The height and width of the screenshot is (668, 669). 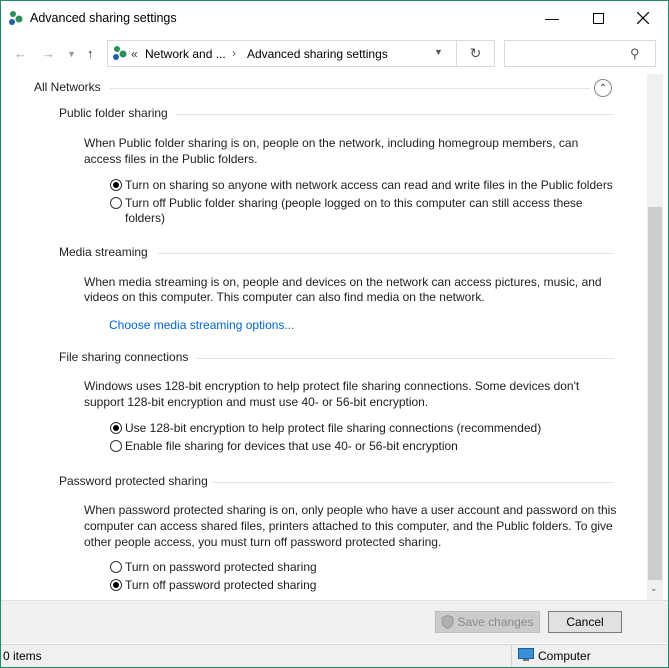 What do you see at coordinates (511, 656) in the screenshot?
I see `status-divider` at bounding box center [511, 656].